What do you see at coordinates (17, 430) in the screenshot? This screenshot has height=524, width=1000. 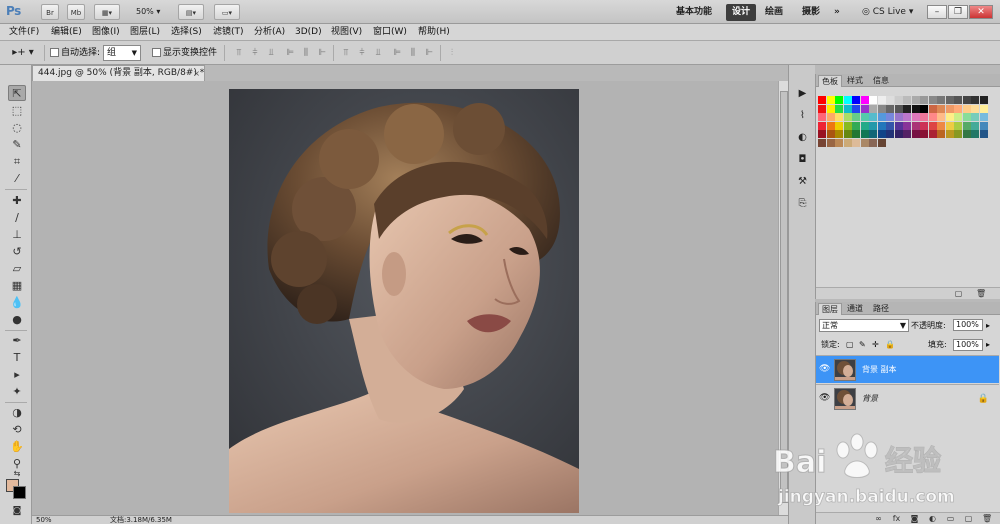 I see `3d-orbit-tool-icon: ⟲` at bounding box center [17, 430].